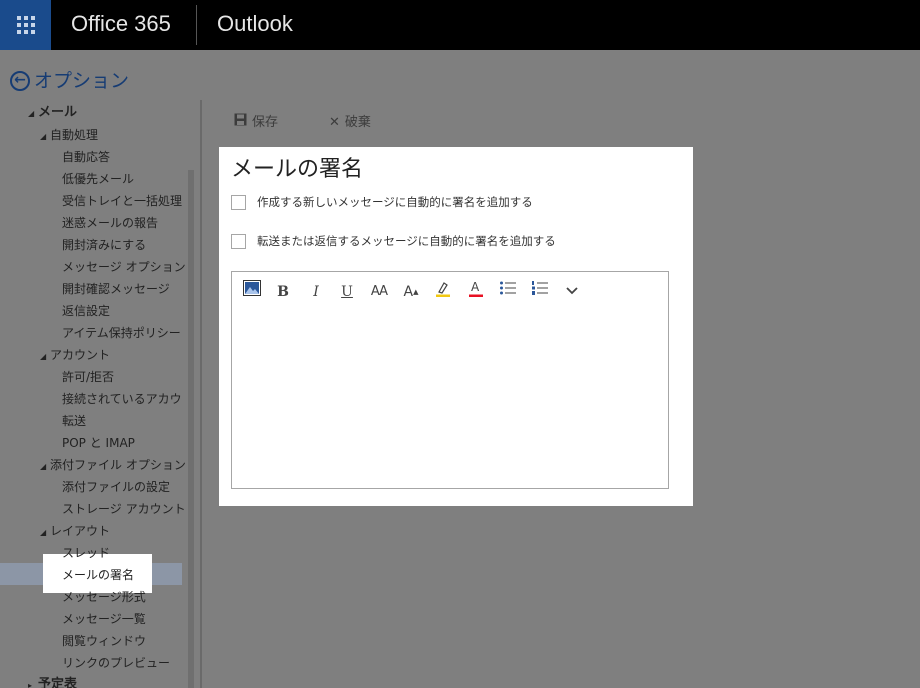  I want to click on auto-sign-reply-label: 転送または返信するメッセージに自動的に署名を追加する, so click(406, 241).